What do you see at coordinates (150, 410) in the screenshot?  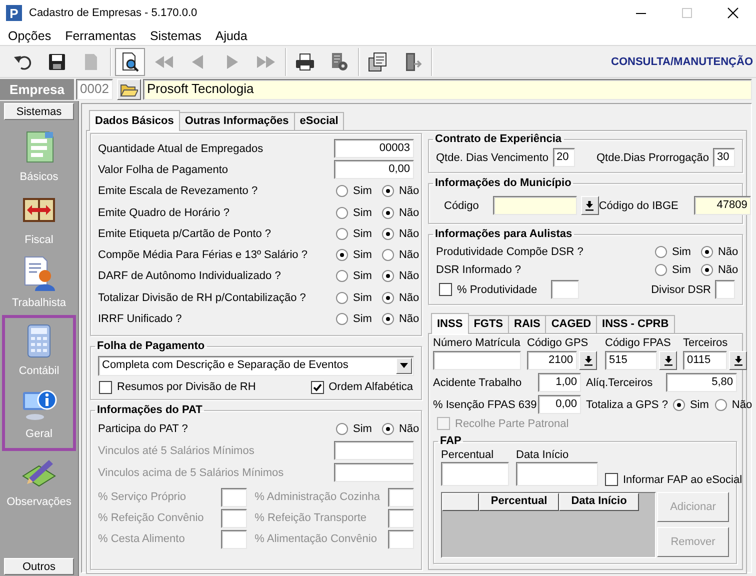 I see `group-title: Informações do PAT` at bounding box center [150, 410].